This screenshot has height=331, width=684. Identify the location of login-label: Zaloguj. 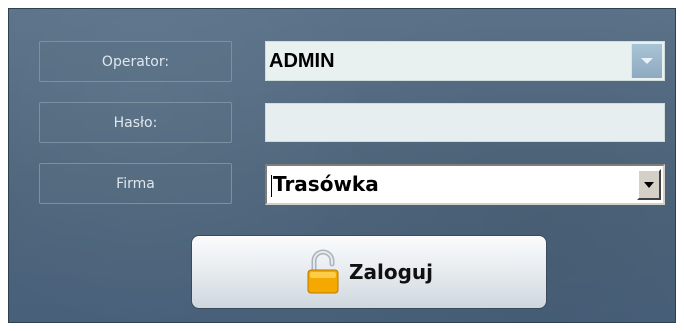
(390, 272).